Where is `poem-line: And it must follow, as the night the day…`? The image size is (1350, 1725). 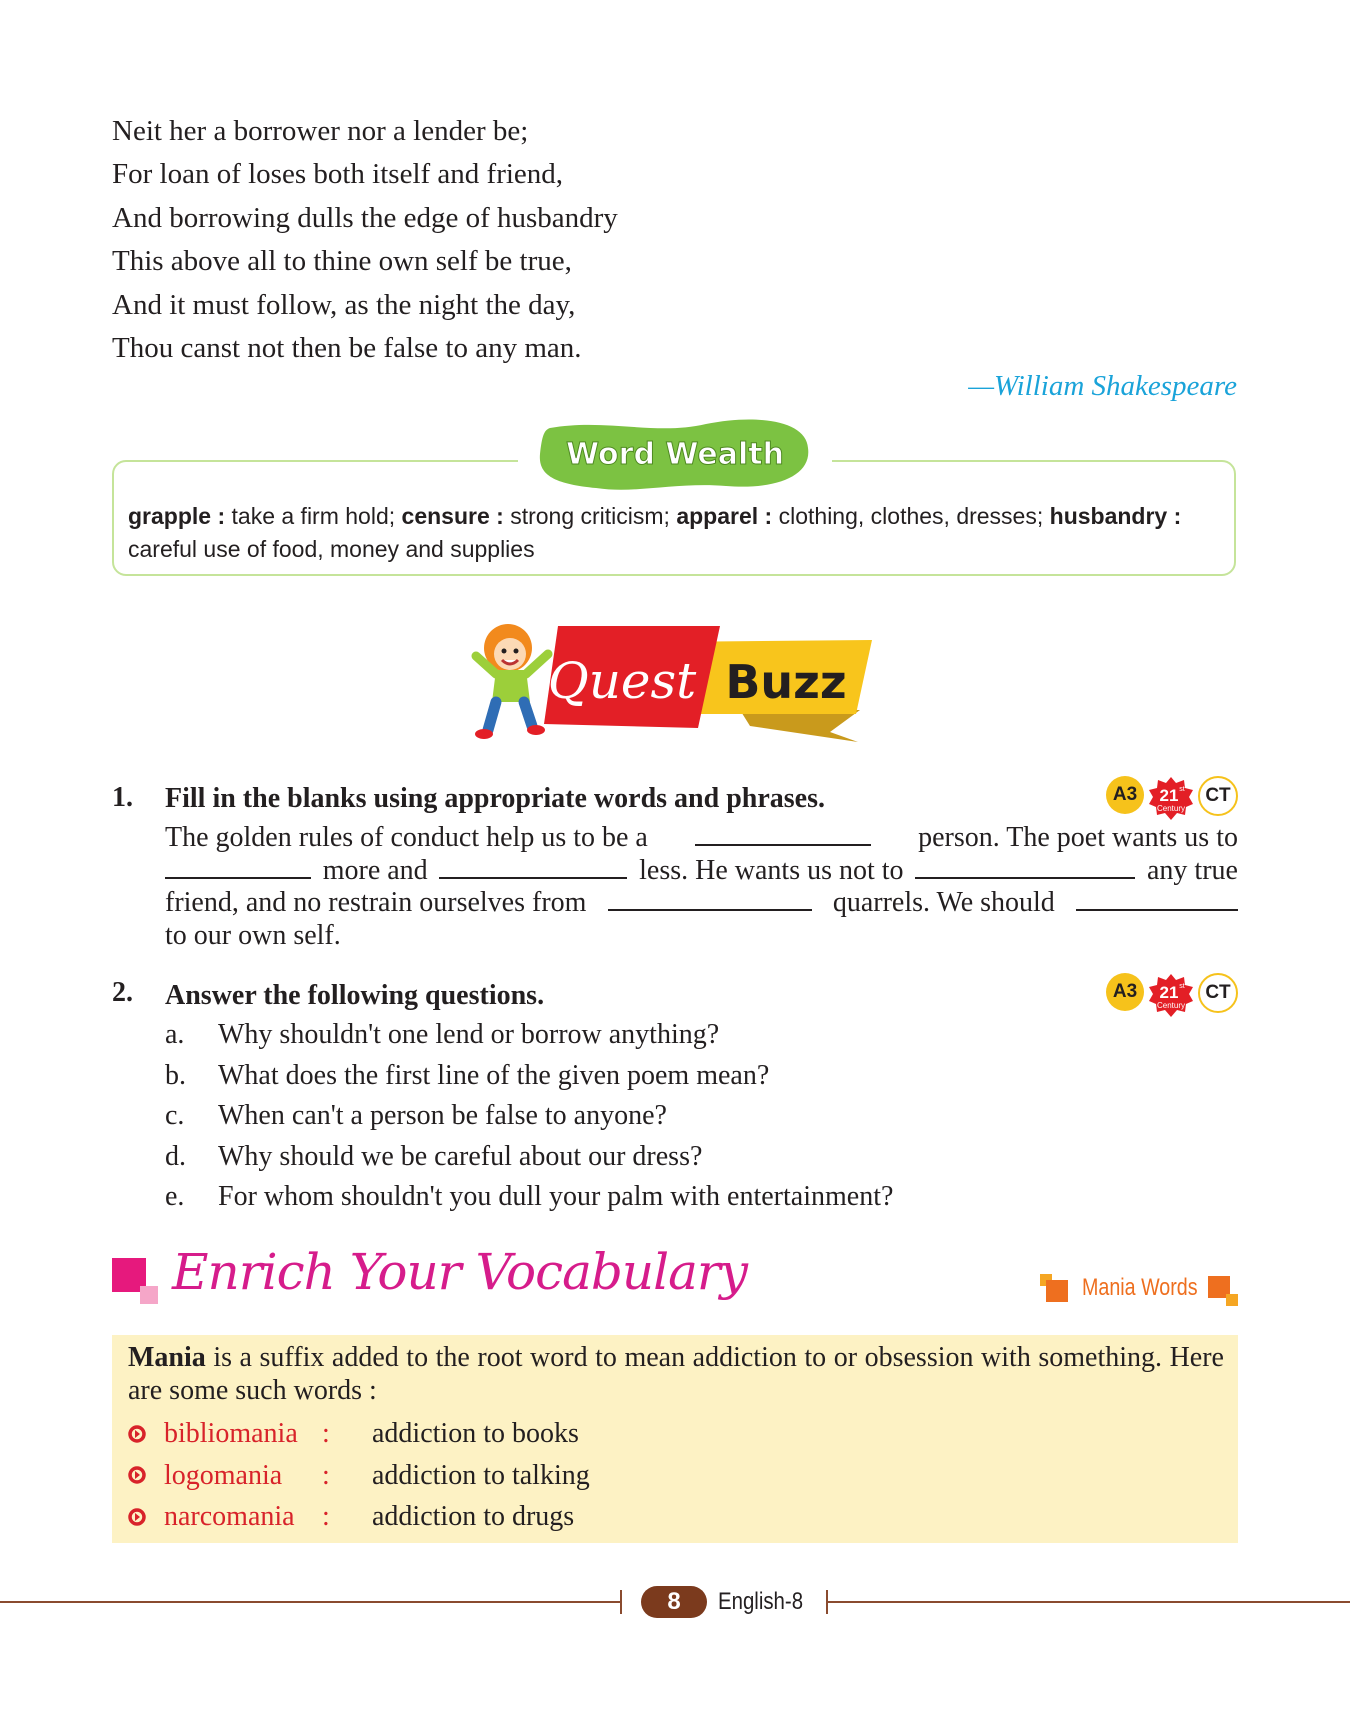 poem-line: And it must follow, as the night the day… is located at coordinates (344, 304).